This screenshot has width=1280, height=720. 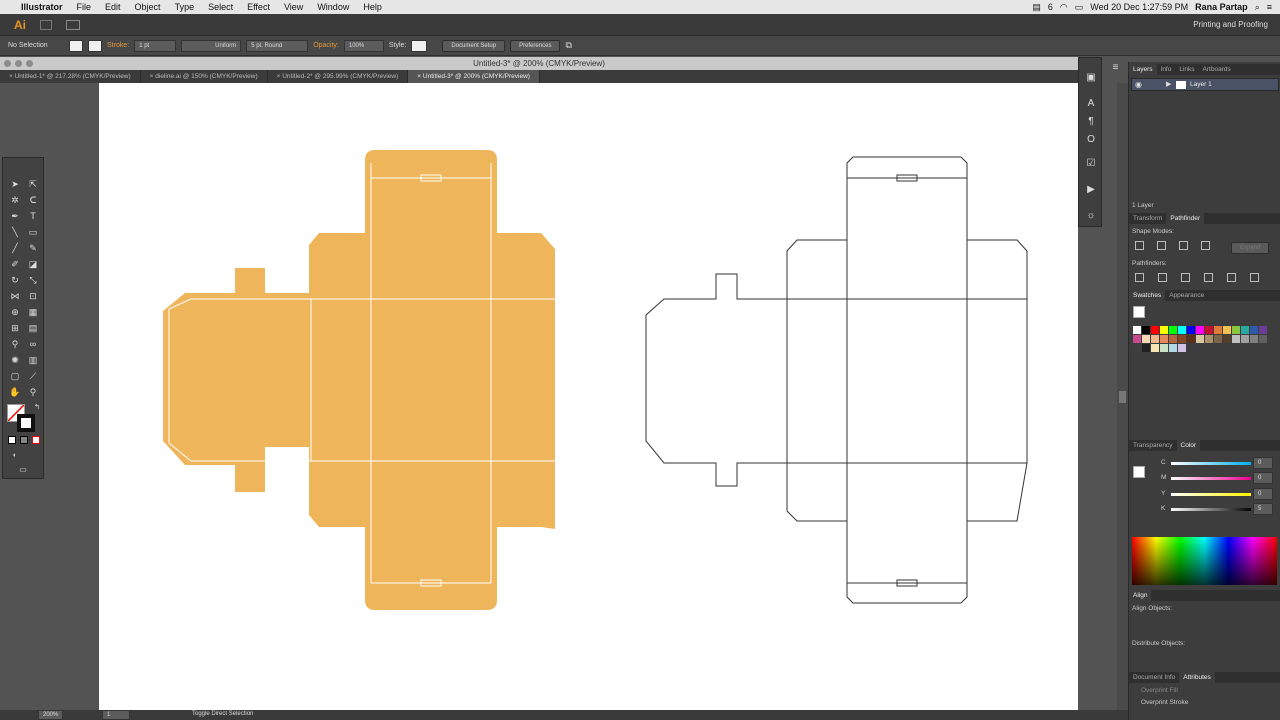 I want to click on expand-layer-icon: ▶, so click(x=1168, y=84).